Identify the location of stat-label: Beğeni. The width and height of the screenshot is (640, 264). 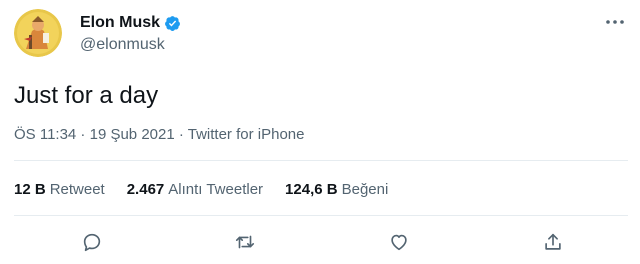
(365, 189).